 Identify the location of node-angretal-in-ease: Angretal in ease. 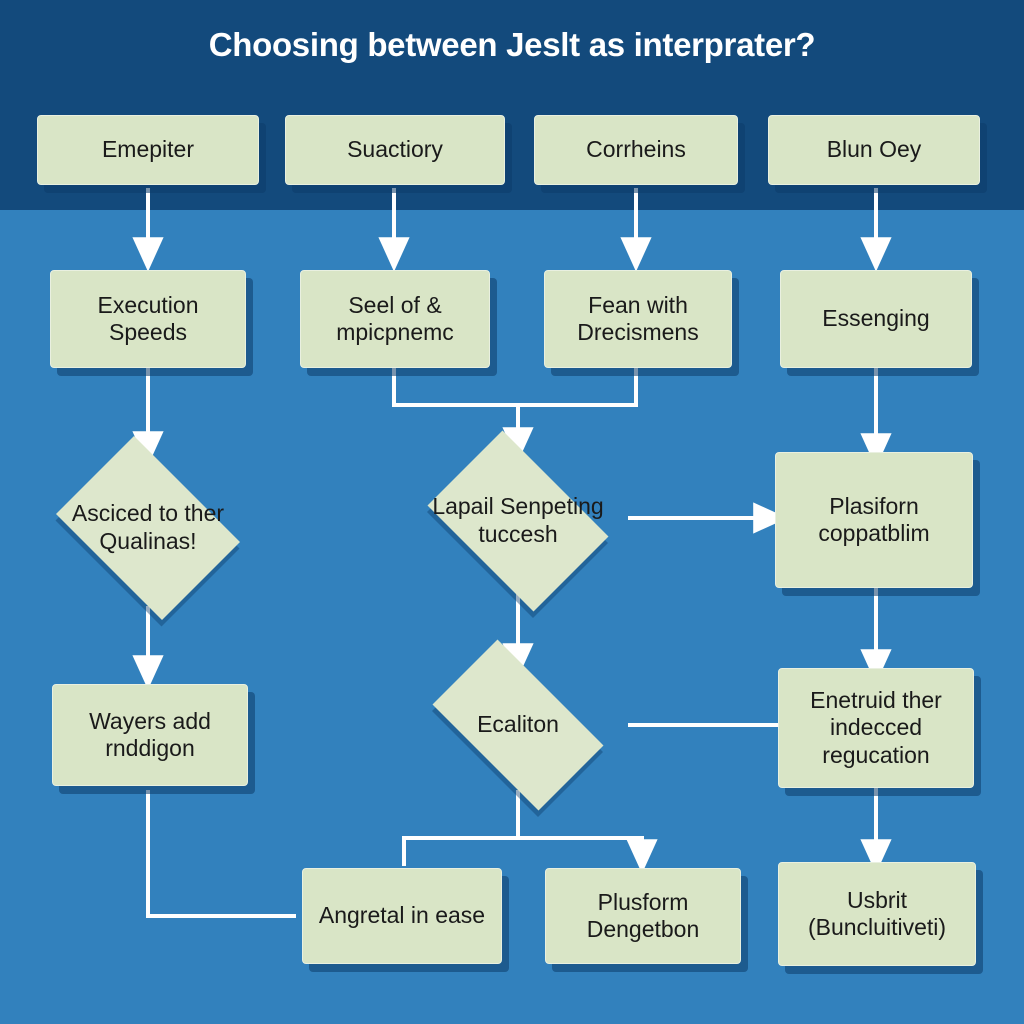
(402, 916).